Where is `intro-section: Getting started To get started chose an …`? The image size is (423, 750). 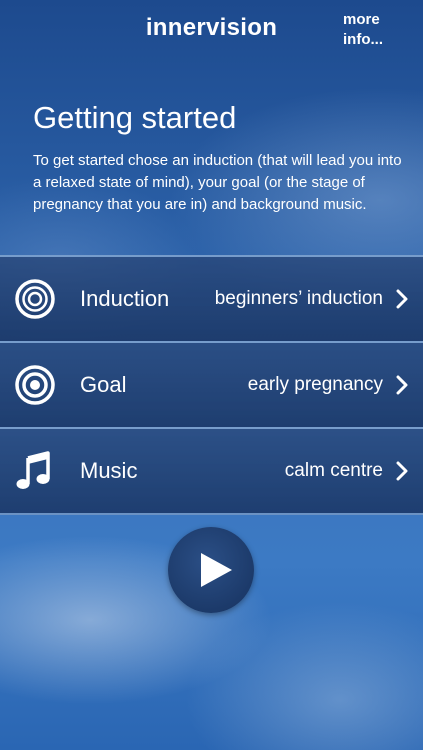 intro-section: Getting started To get started chose an … is located at coordinates (218, 158).